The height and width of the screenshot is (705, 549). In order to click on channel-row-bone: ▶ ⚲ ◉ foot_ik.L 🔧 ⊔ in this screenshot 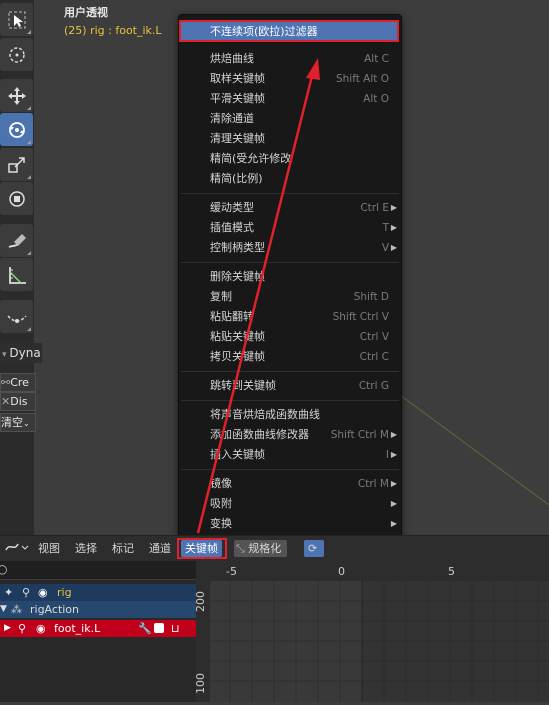, I will do `click(98, 628)`.